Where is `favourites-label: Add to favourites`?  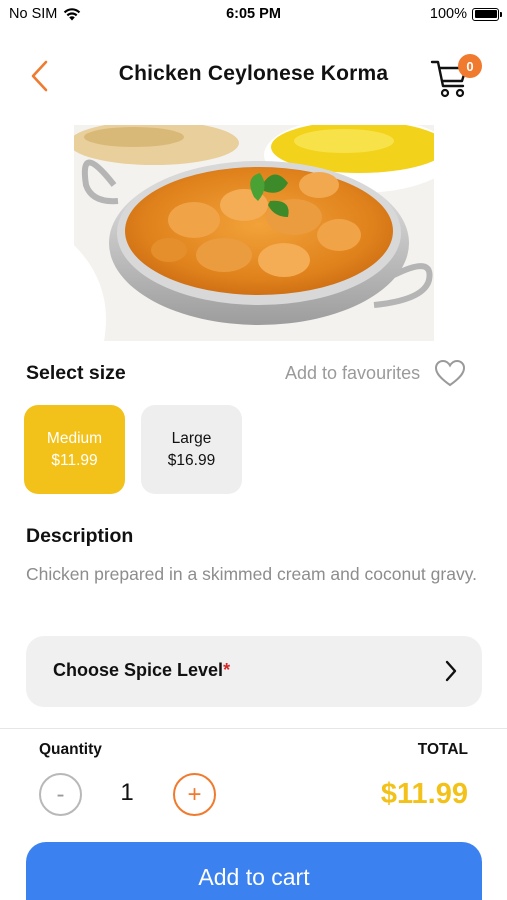 favourites-label: Add to favourites is located at coordinates (353, 372).